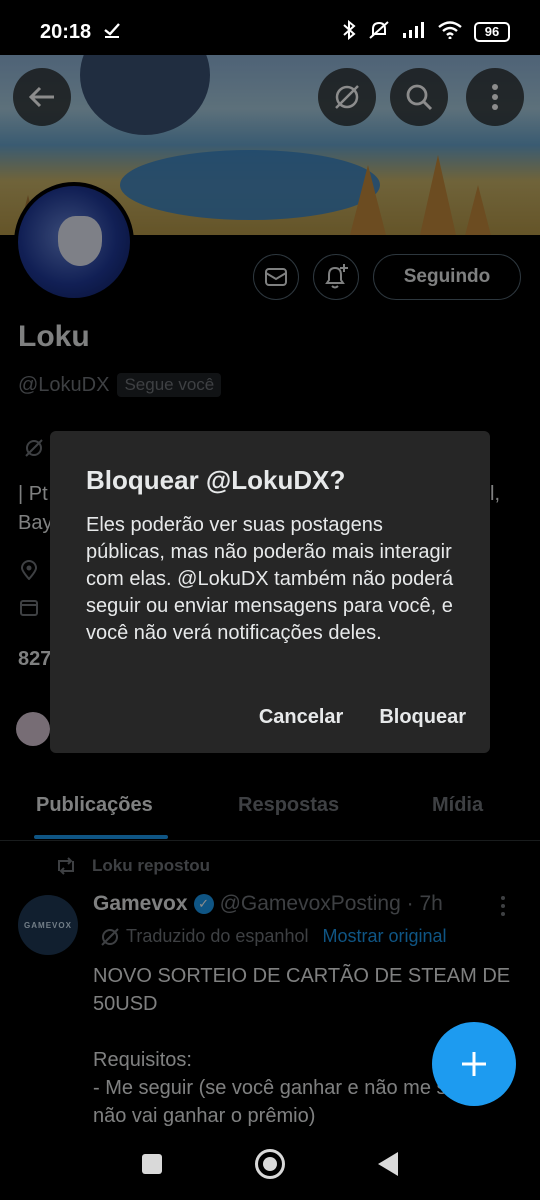  I want to click on bell-plus-icon, so click(336, 276).